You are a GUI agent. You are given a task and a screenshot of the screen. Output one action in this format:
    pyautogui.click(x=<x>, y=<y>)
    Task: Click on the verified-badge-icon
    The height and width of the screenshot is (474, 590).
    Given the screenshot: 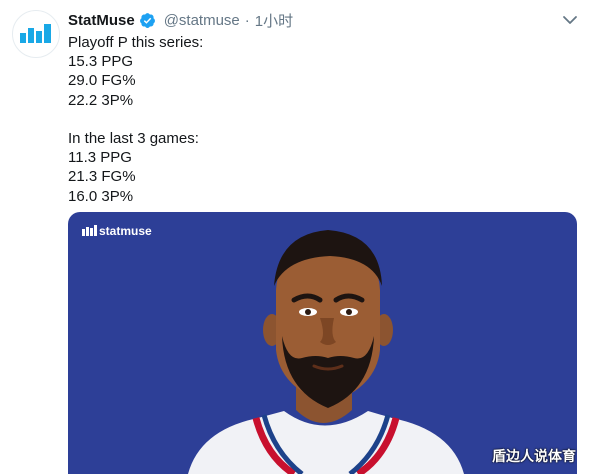 What is the action you would take?
    pyautogui.click(x=147, y=20)
    